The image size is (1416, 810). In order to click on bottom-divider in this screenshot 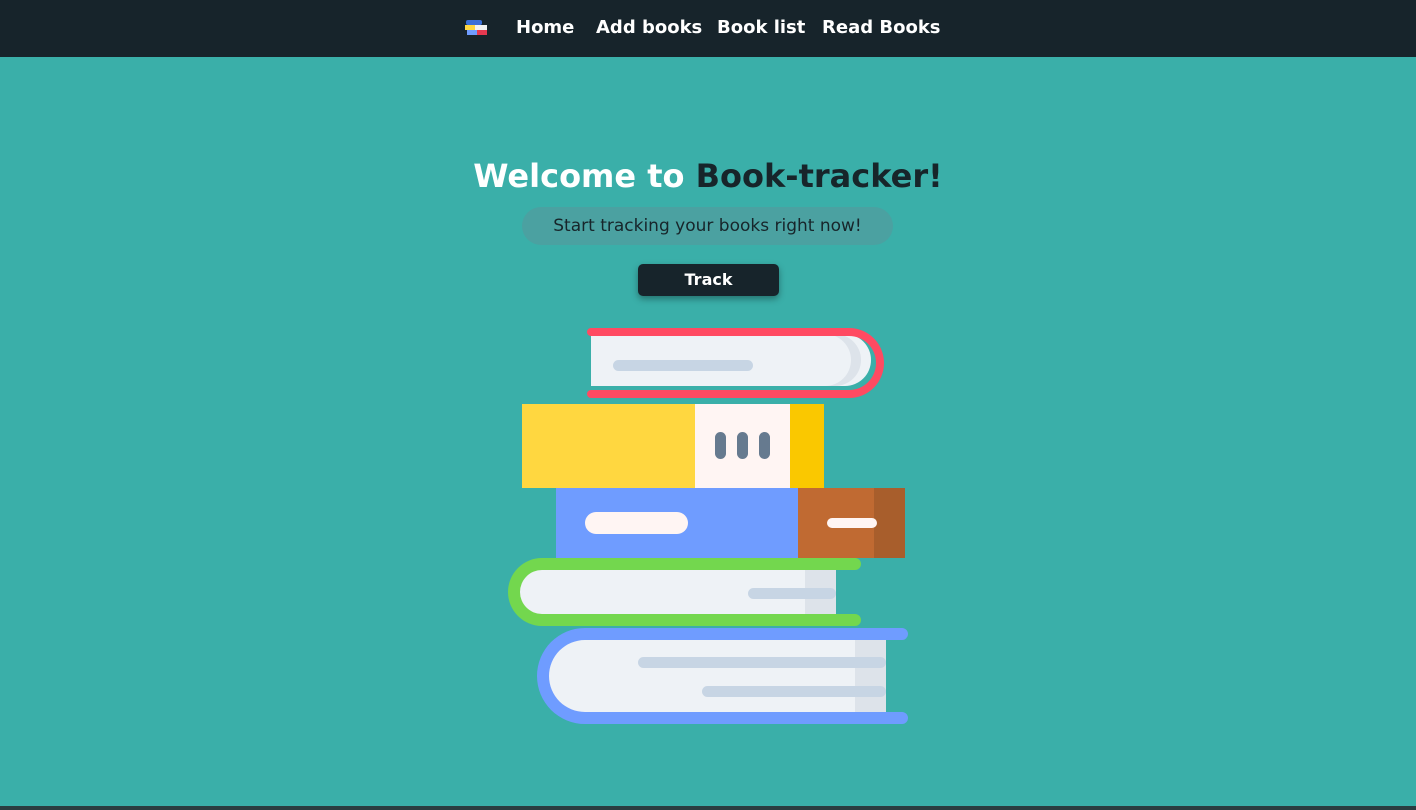, I will do `click(708, 808)`.